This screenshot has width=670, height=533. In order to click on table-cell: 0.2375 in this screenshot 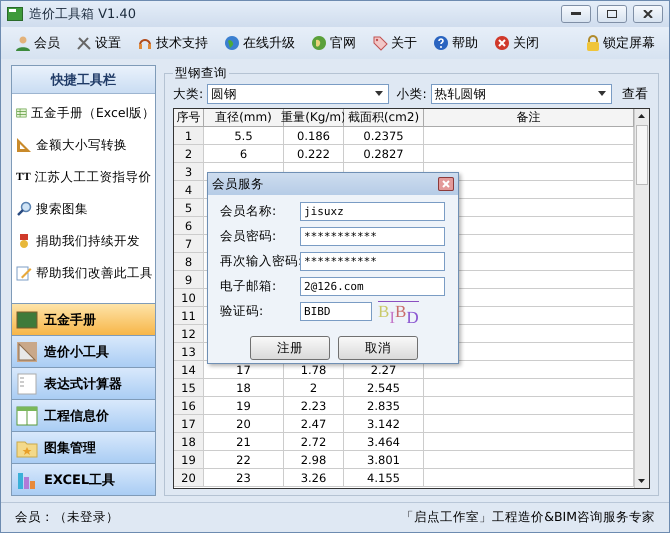, I will do `click(384, 136)`.